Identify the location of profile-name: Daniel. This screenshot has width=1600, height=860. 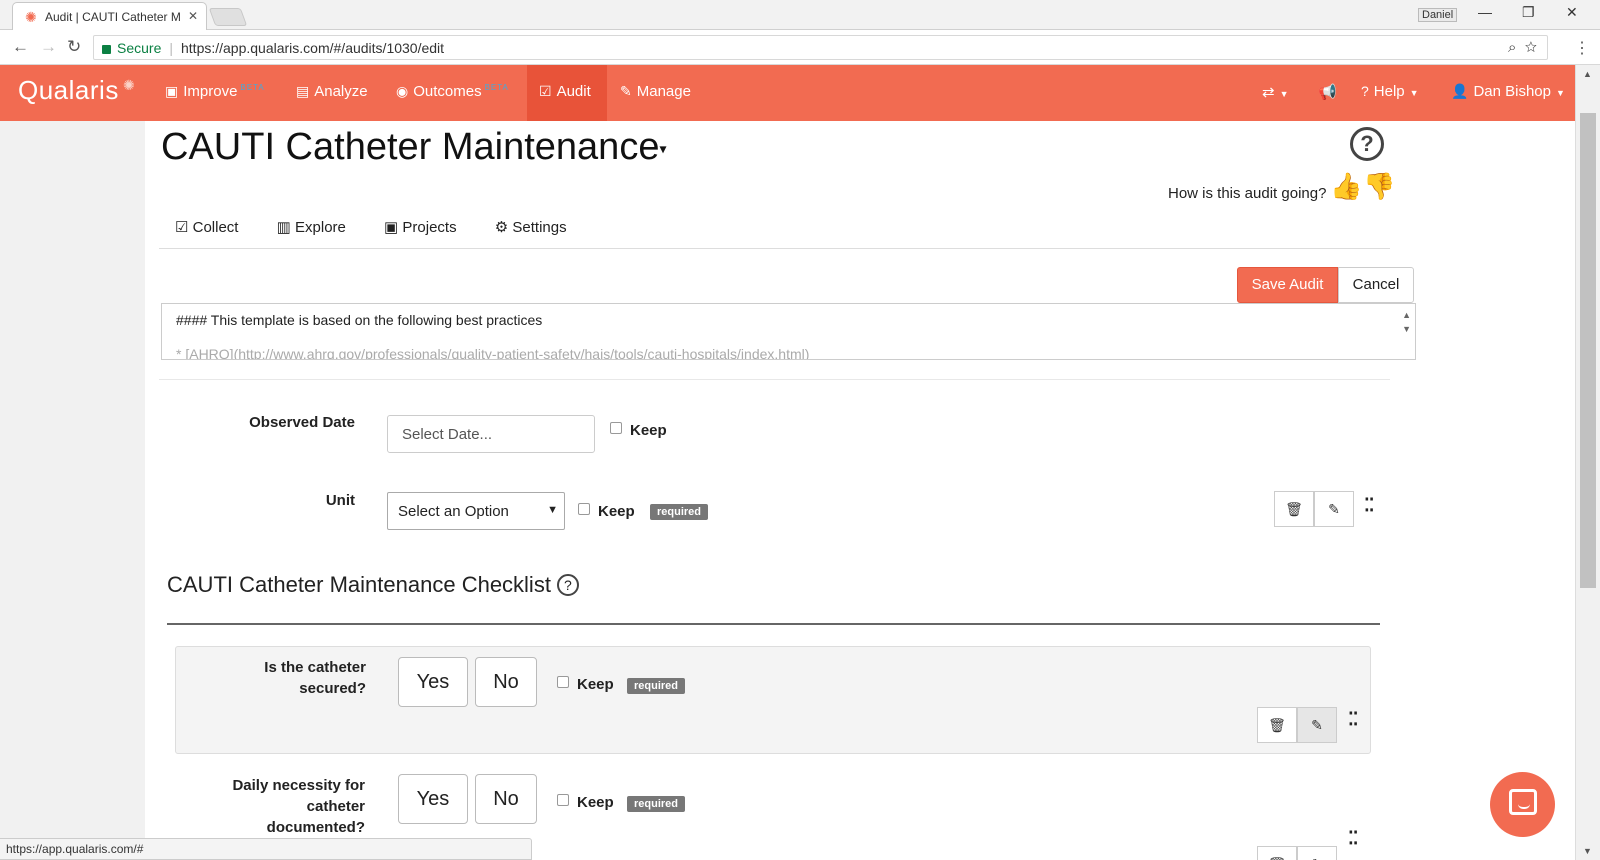
(1438, 15).